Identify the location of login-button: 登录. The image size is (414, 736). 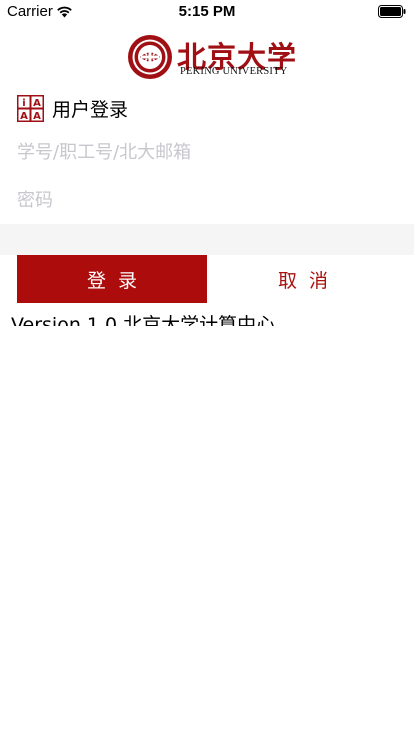
(112, 279).